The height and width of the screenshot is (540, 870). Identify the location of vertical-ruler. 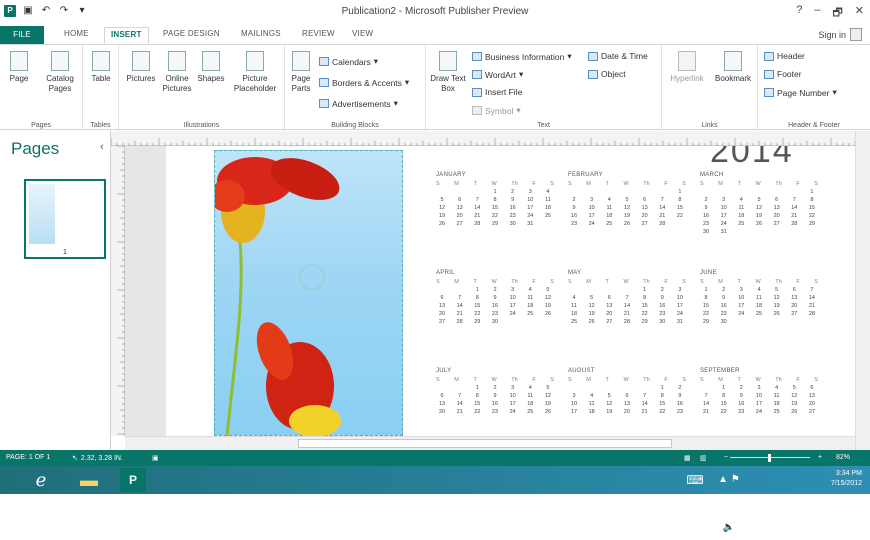
(118, 290).